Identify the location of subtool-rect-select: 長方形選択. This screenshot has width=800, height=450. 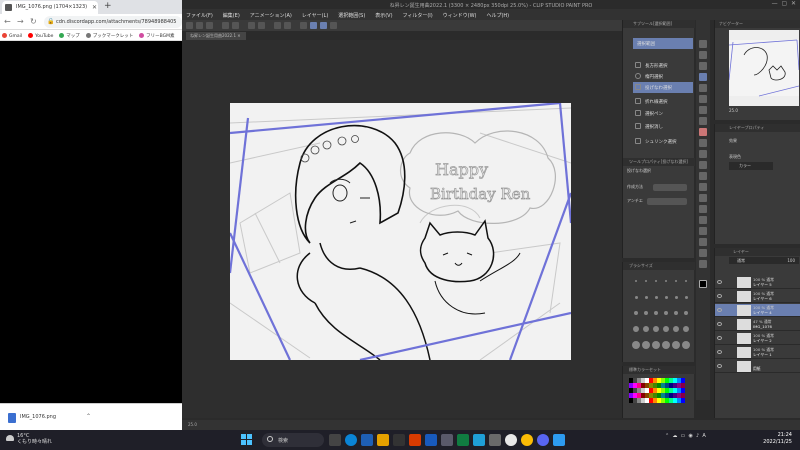
(663, 65).